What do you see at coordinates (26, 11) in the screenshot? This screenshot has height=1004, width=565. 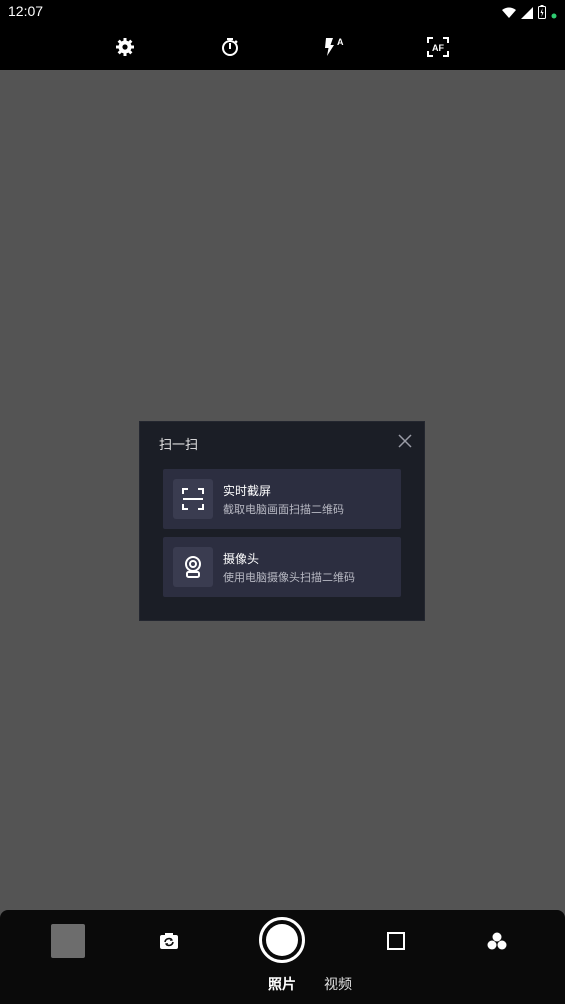 I see `status-time: 12:07` at bounding box center [26, 11].